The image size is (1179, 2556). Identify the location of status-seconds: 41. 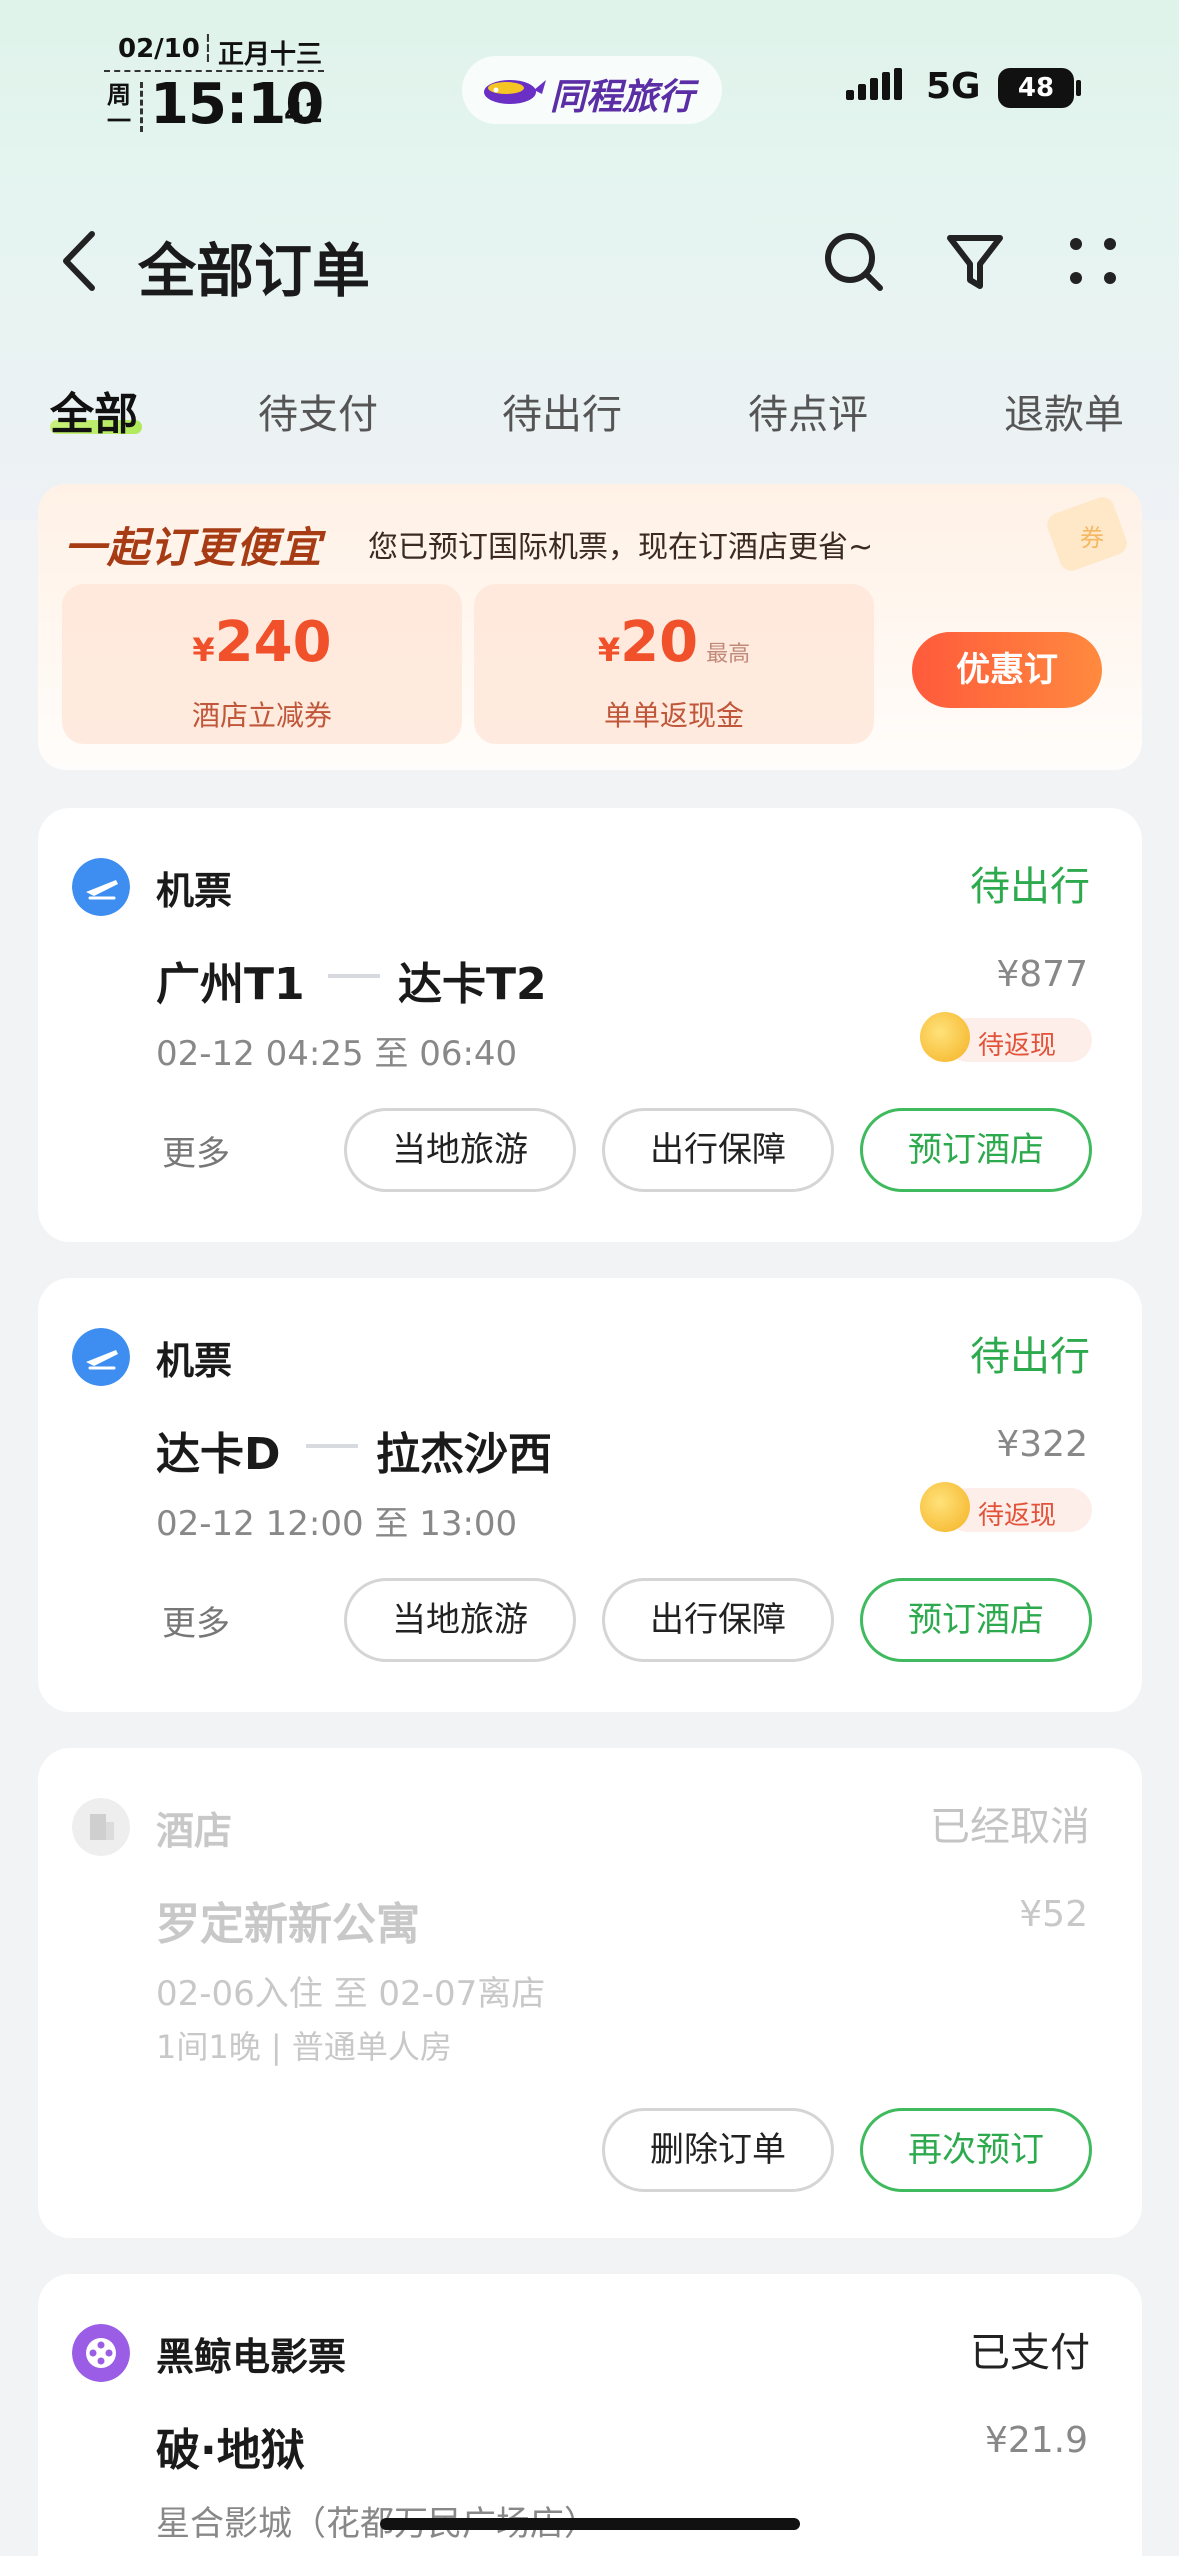
(303, 112).